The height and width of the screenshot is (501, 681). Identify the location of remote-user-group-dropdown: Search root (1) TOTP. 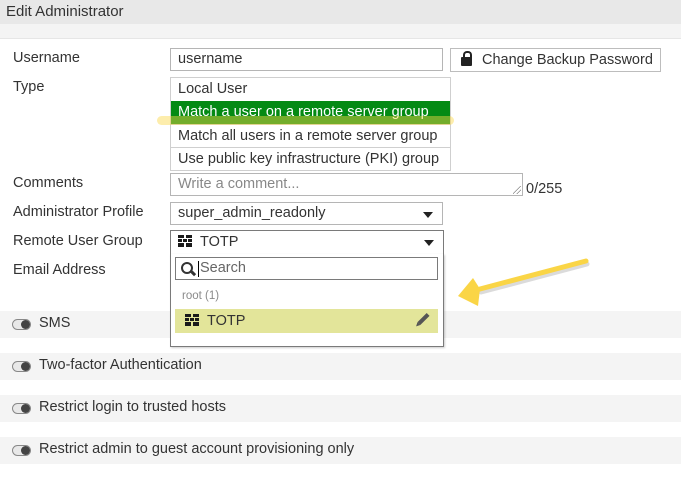
(307, 300).